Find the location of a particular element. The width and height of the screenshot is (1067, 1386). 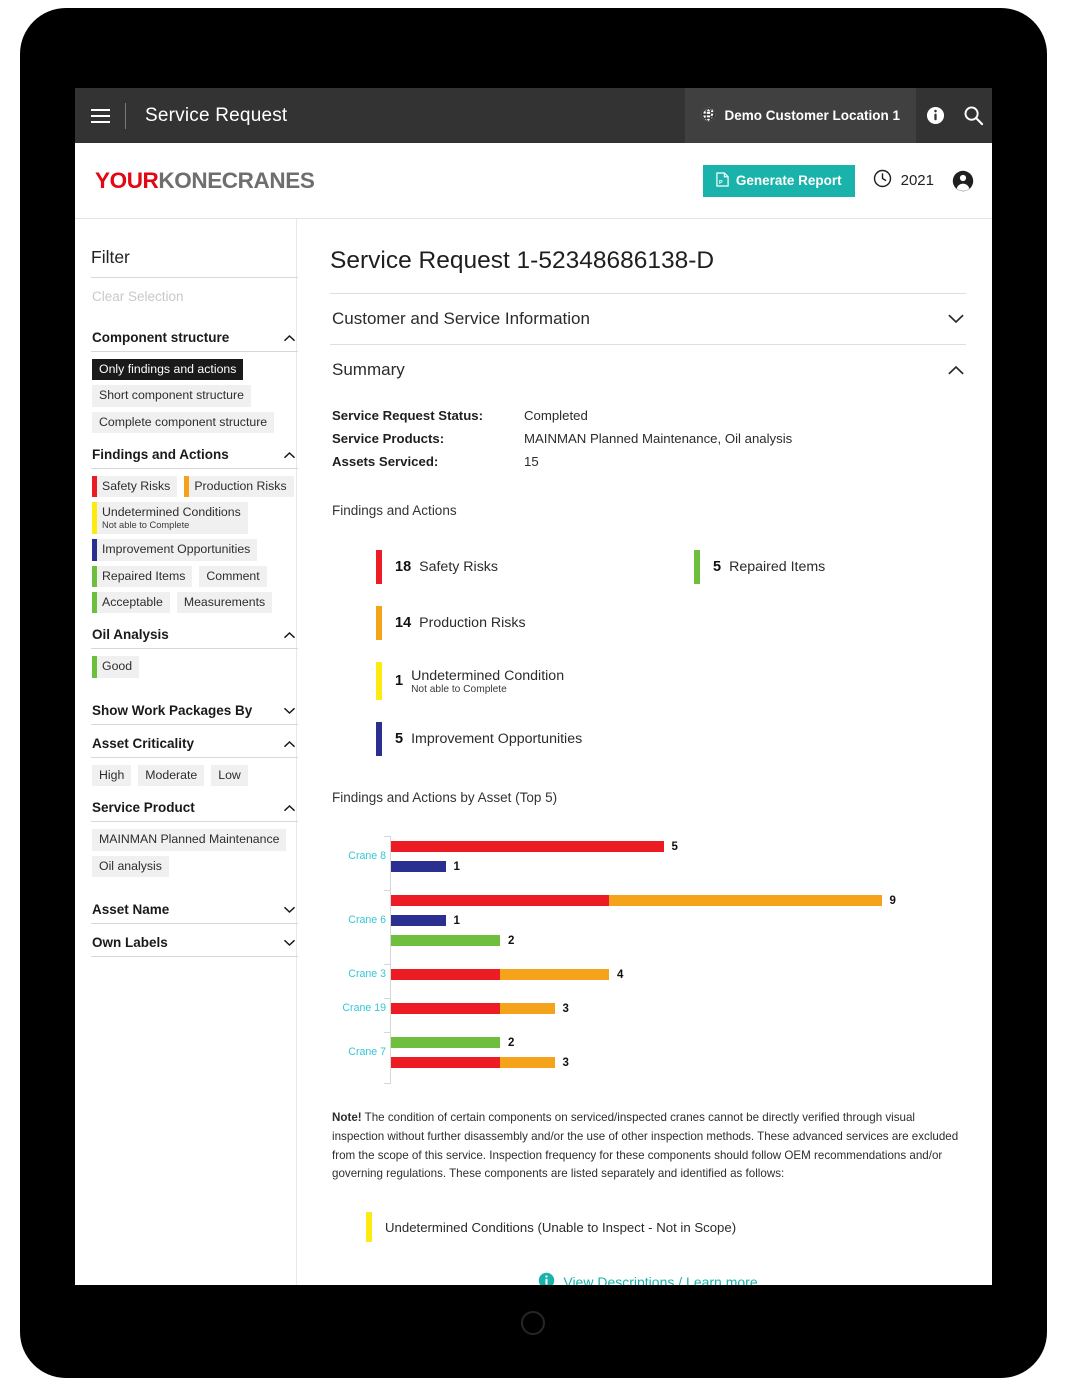

info-icon is located at coordinates (935, 115).